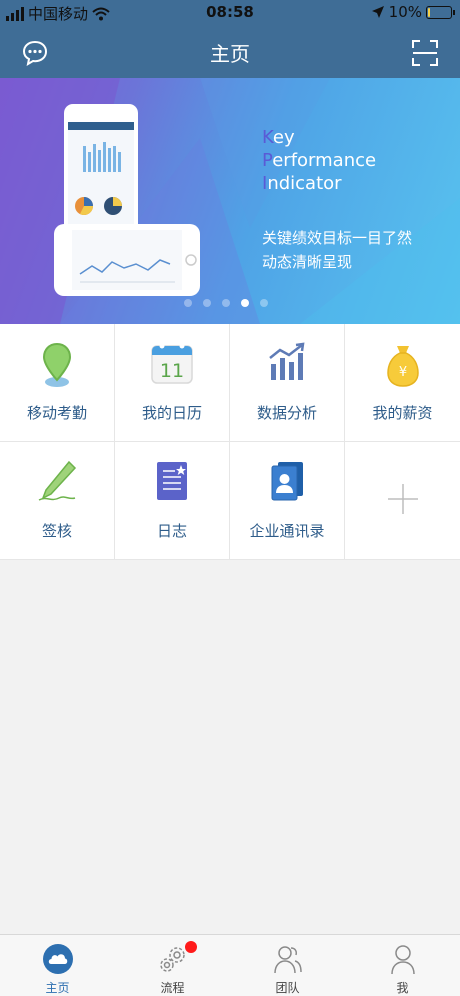  Describe the element at coordinates (57, 364) in the screenshot. I see `location-pin-icon` at that location.